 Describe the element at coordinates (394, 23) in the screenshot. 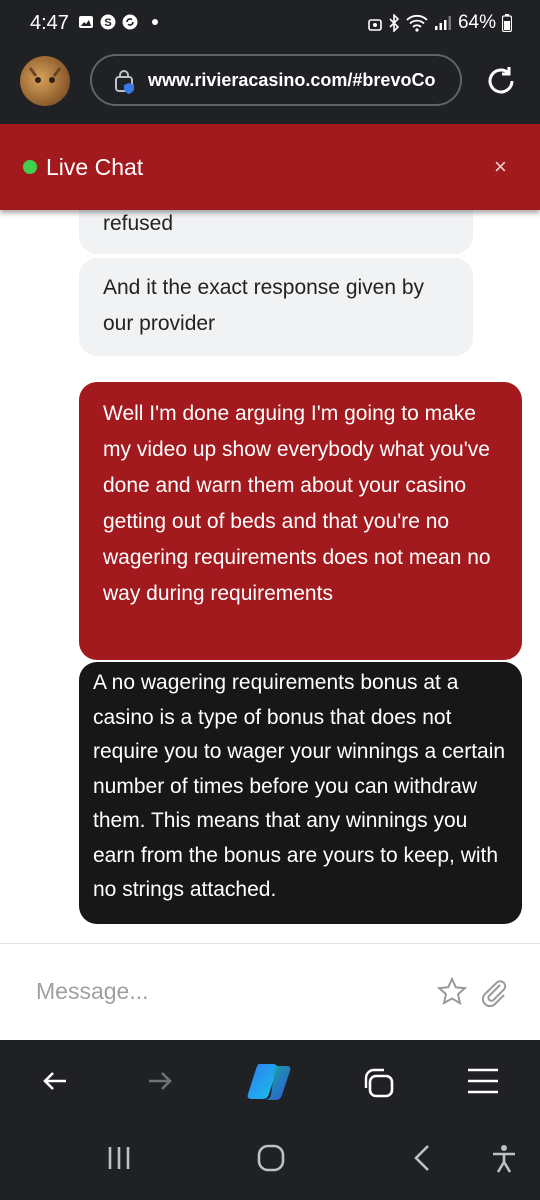

I see `bluetooth-icon` at that location.